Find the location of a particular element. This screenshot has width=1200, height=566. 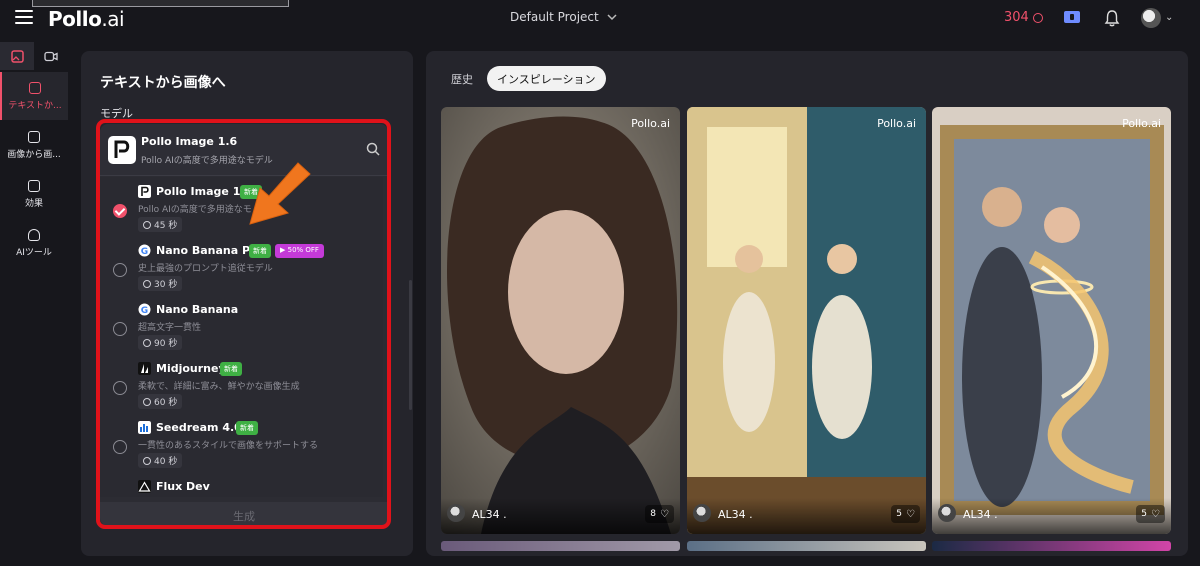

project-name: Default Project is located at coordinates (554, 17).